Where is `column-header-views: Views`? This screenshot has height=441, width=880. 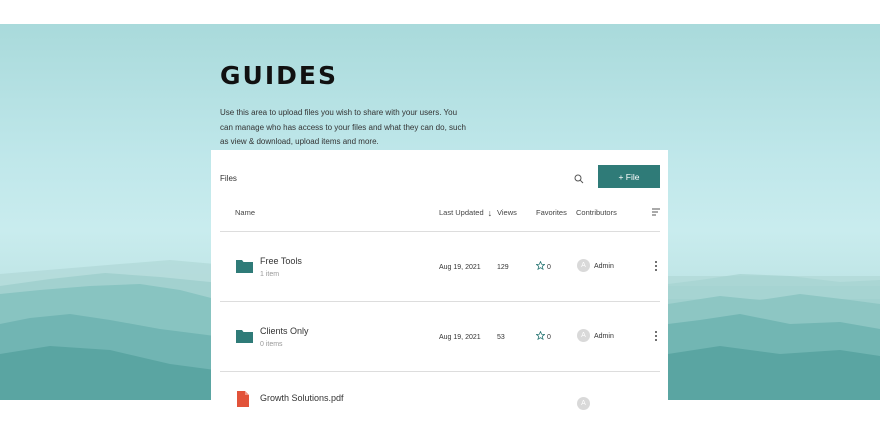 column-header-views: Views is located at coordinates (507, 212).